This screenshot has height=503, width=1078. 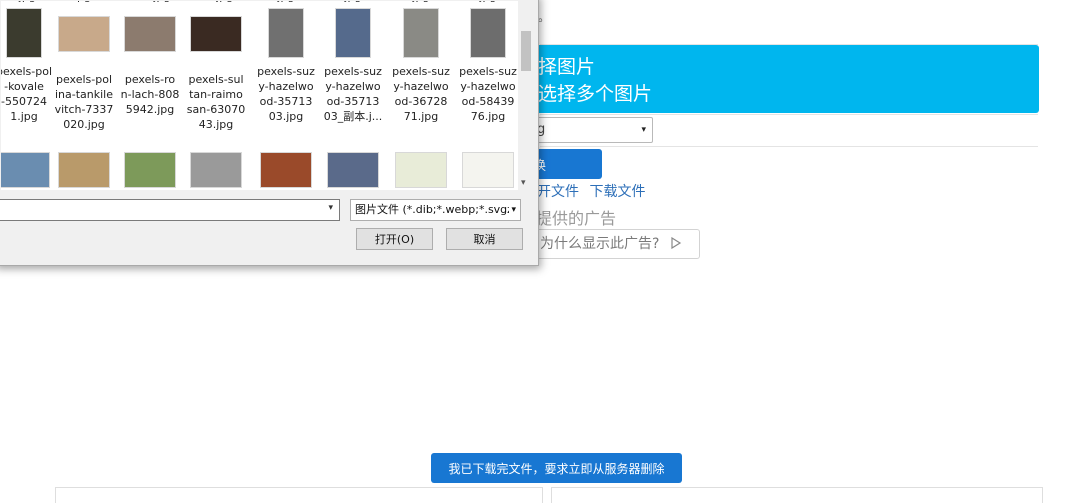 What do you see at coordinates (567, 67) in the screenshot?
I see `select-image-label: 择图片` at bounding box center [567, 67].